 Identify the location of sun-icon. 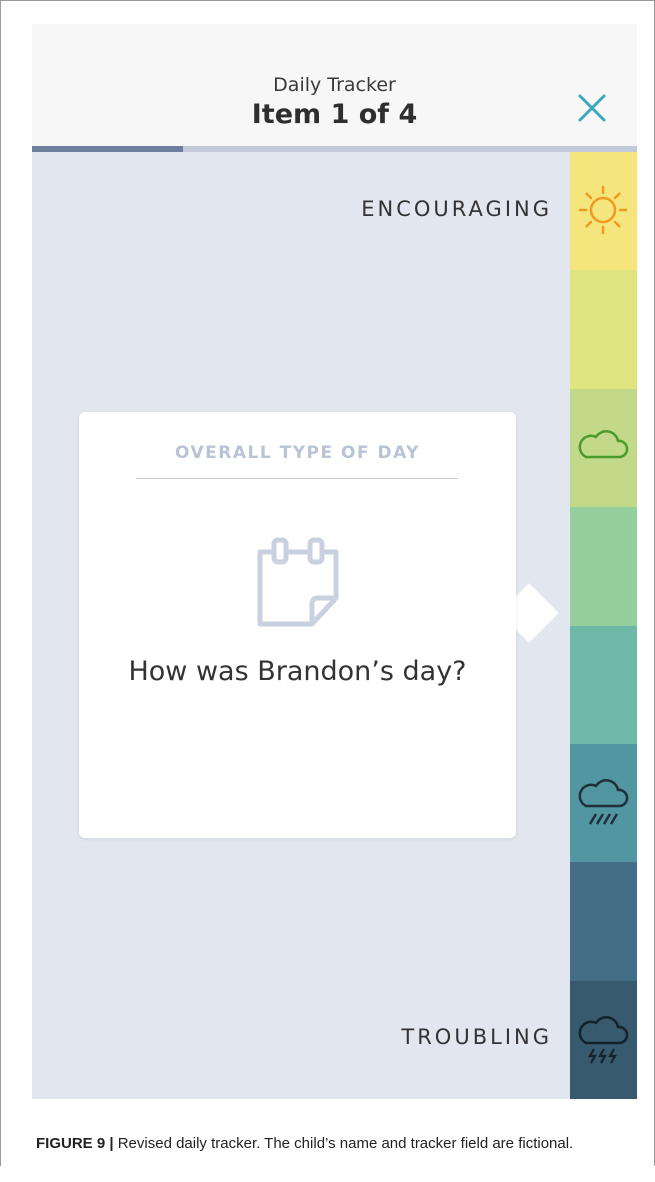
(603, 210).